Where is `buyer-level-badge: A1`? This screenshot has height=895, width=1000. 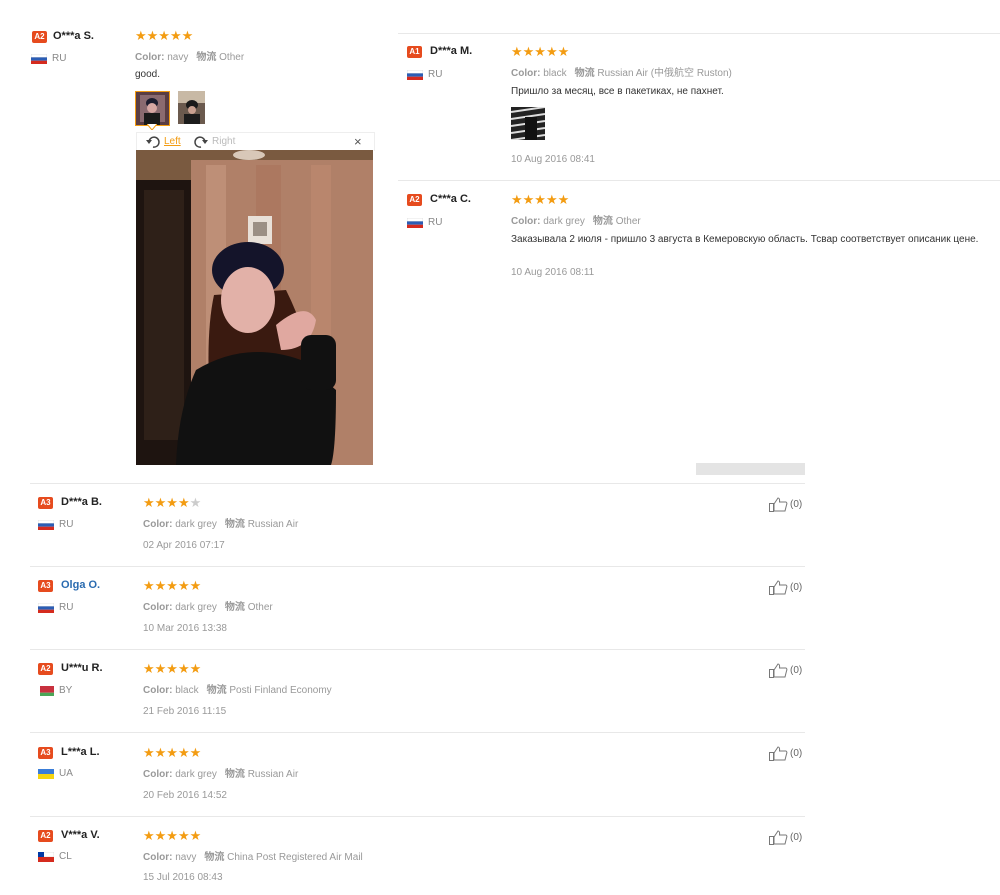
buyer-level-badge: A1 is located at coordinates (414, 52).